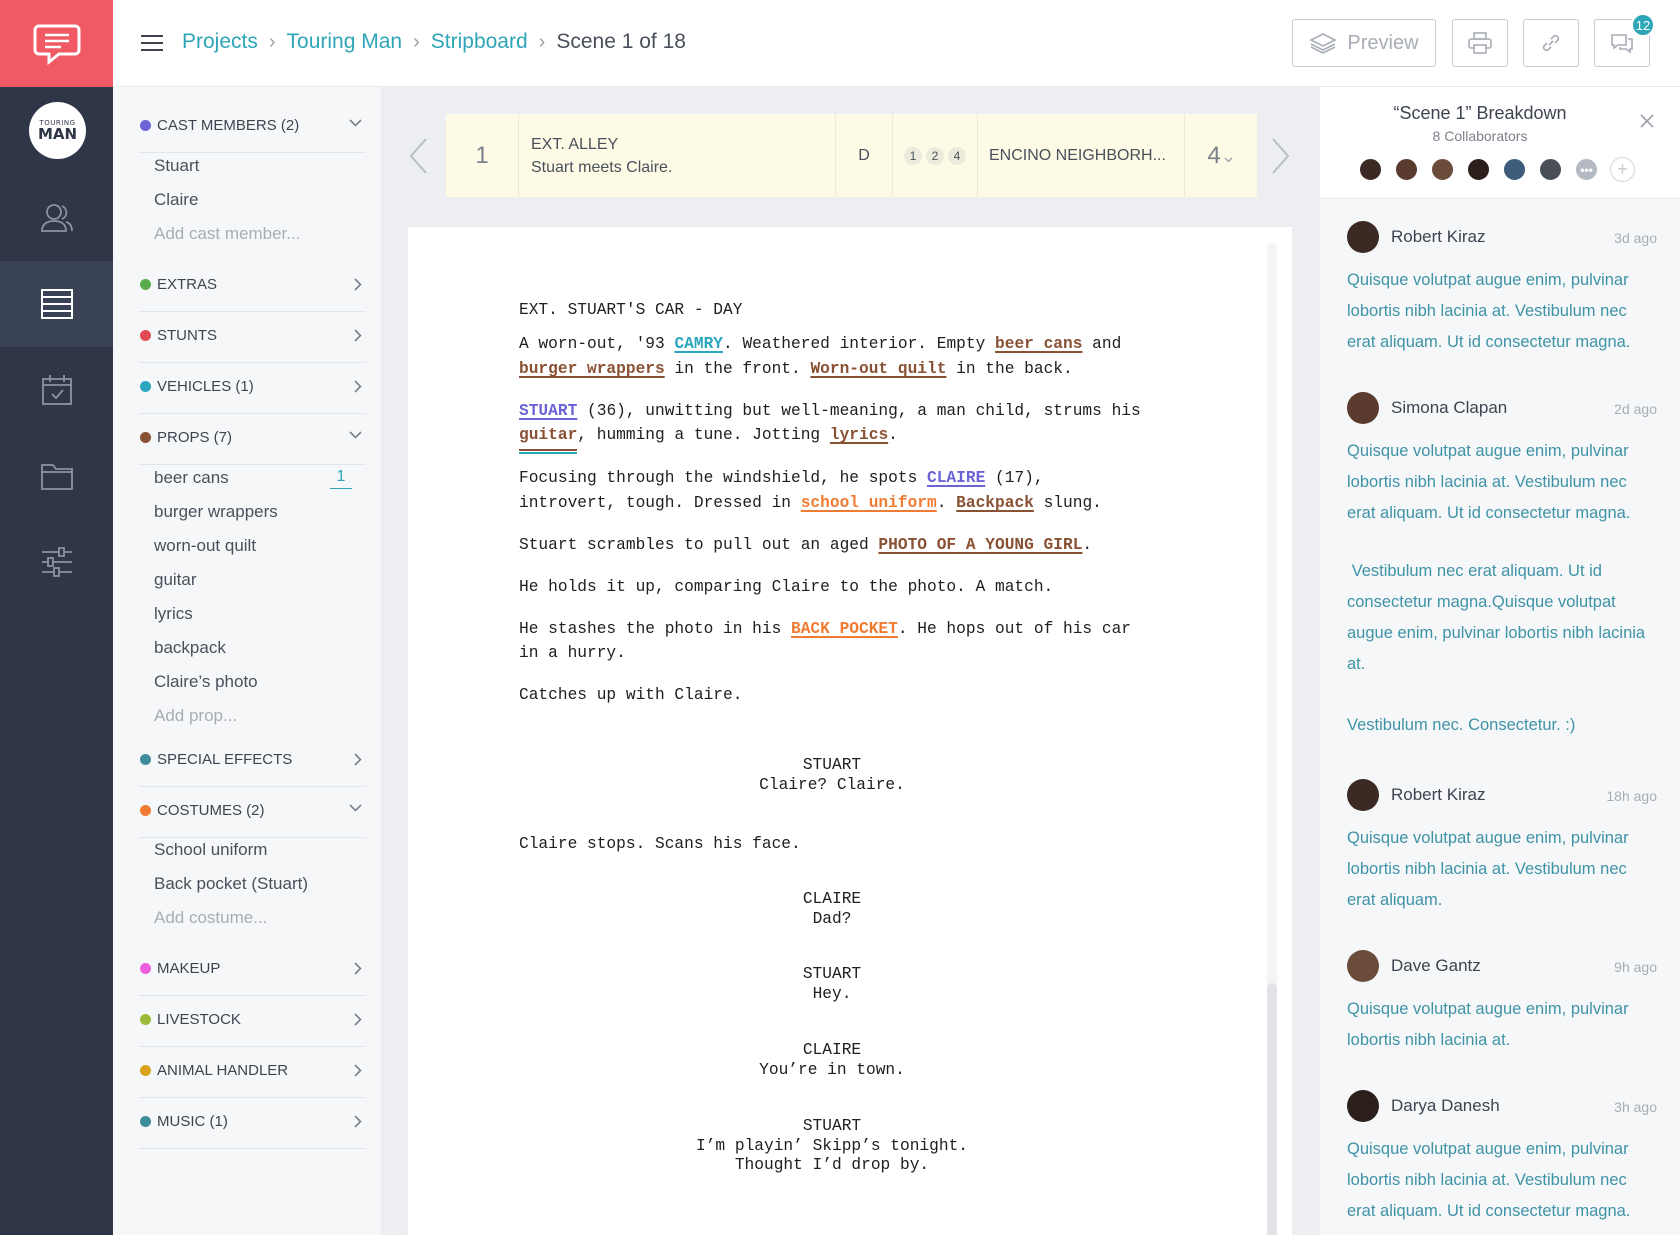 This screenshot has width=1680, height=1235. What do you see at coordinates (1622, 169) in the screenshot?
I see `add-collaborator-icon: +` at bounding box center [1622, 169].